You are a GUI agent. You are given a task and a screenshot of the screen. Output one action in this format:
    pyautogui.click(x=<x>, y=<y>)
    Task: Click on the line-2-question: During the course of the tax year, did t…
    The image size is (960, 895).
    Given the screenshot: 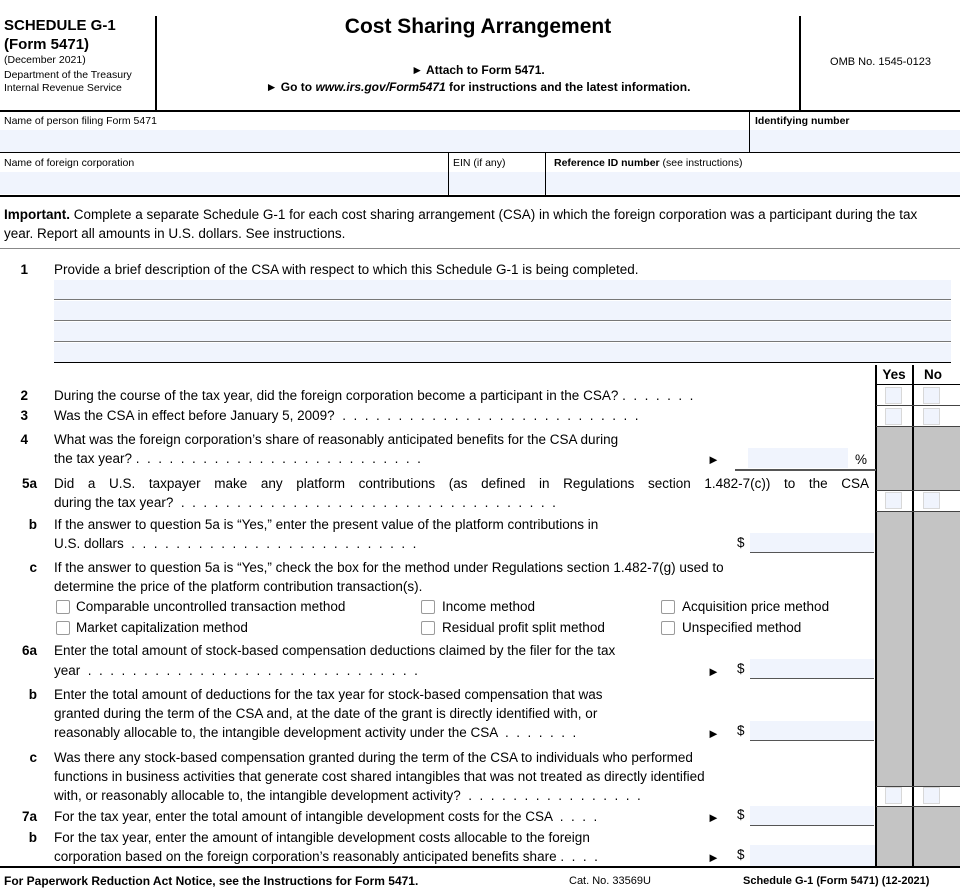 What is the action you would take?
    pyautogui.click(x=336, y=395)
    